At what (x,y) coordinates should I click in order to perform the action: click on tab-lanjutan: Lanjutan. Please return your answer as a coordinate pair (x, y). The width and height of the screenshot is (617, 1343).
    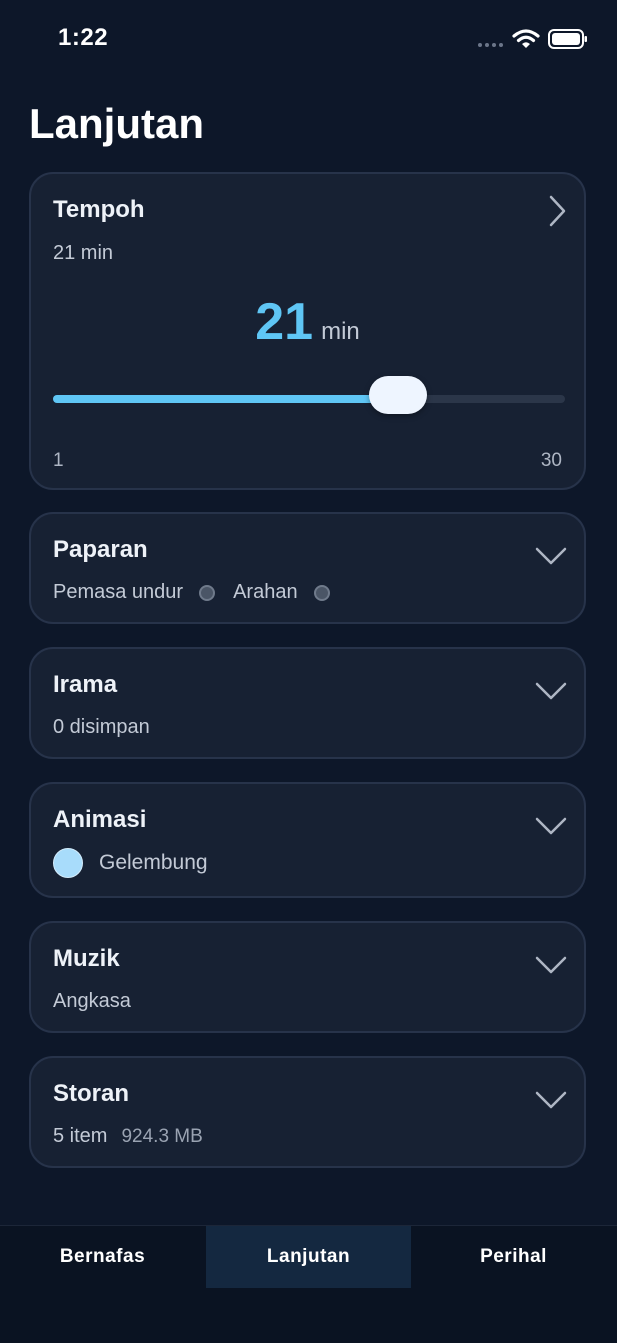
    Looking at the image, I should click on (308, 1257).